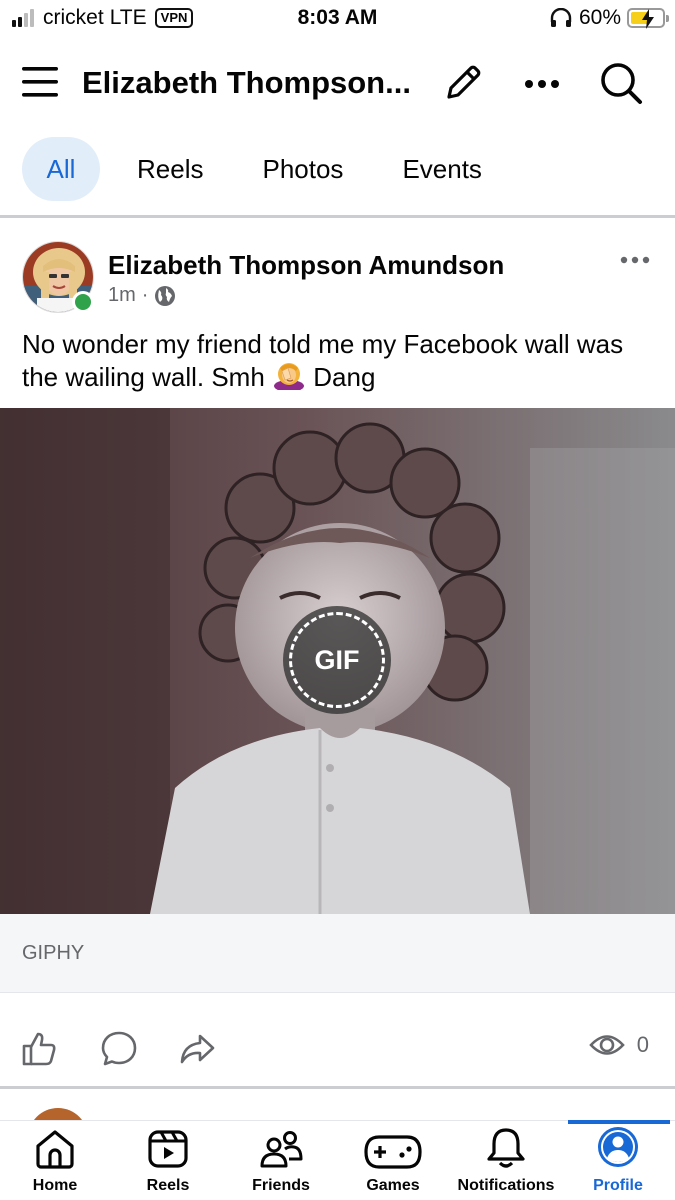 This screenshot has width=675, height=1200. I want to click on post-actions: 0, so click(337, 1048).